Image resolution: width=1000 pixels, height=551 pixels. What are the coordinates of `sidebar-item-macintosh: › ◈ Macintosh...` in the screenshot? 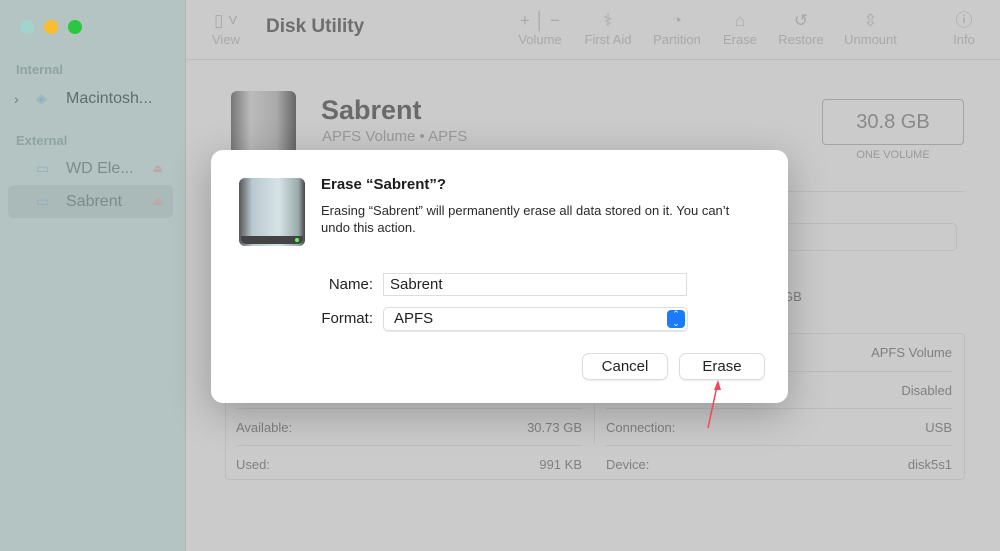 It's located at (90, 98).